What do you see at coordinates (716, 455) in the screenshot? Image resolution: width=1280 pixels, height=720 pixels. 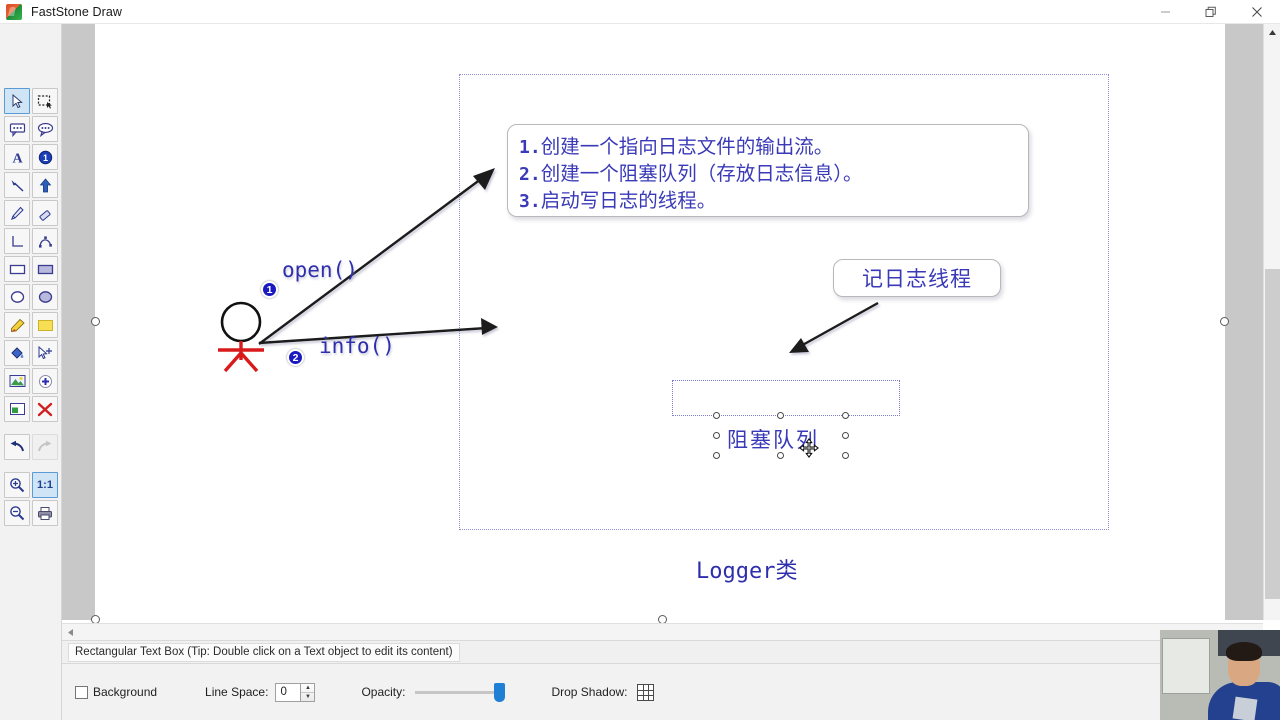 I see `handle-bottom-left` at bounding box center [716, 455].